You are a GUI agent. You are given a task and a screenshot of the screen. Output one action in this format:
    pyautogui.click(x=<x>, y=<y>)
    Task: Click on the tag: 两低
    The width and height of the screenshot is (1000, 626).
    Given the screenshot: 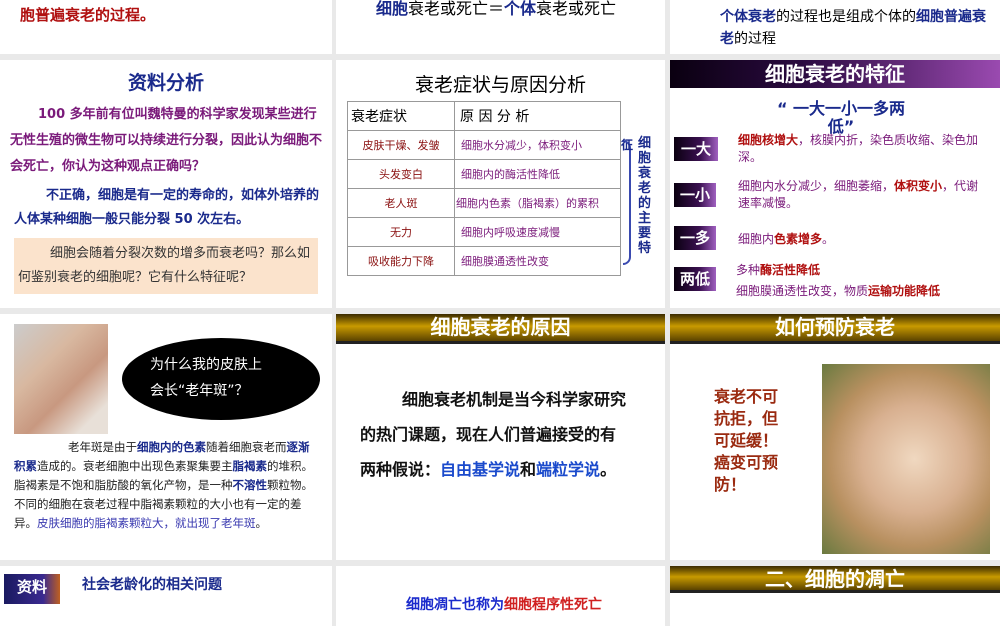 What is the action you would take?
    pyautogui.click(x=695, y=279)
    